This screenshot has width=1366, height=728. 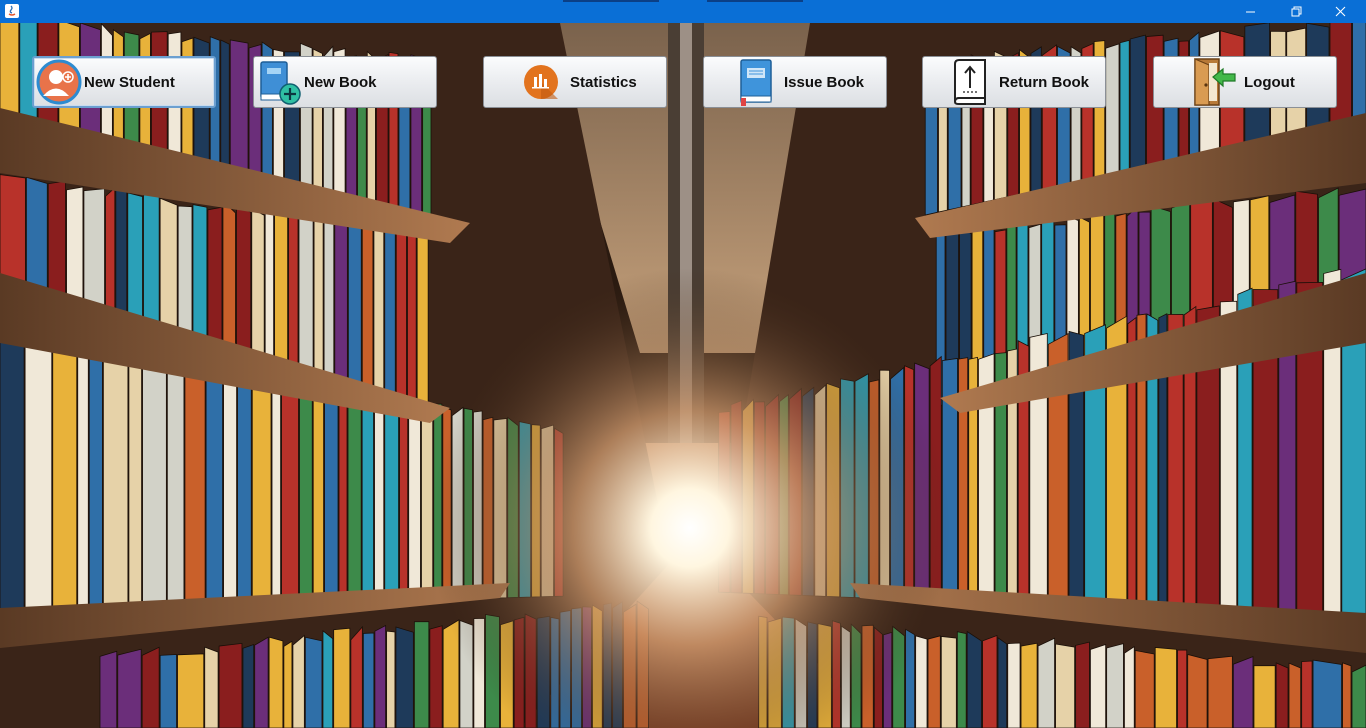 I want to click on logout-label: Logout, so click(x=1269, y=82).